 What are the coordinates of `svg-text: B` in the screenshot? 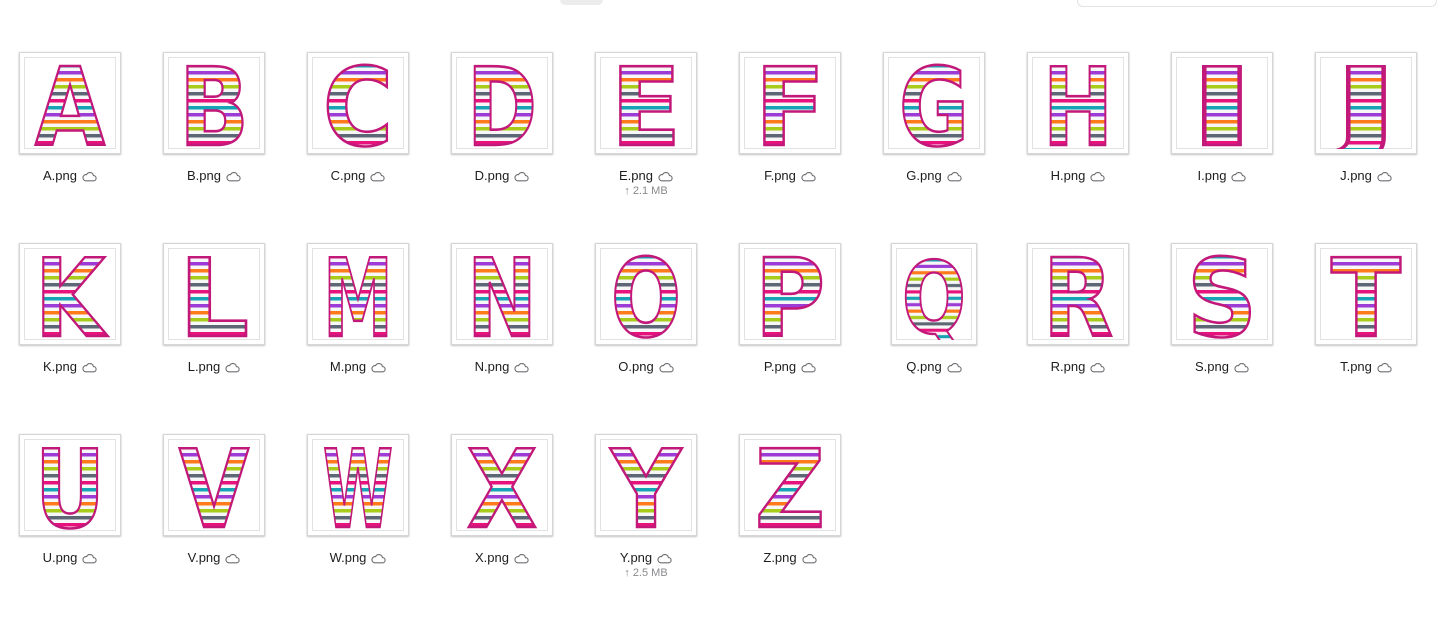 It's located at (214, 103).